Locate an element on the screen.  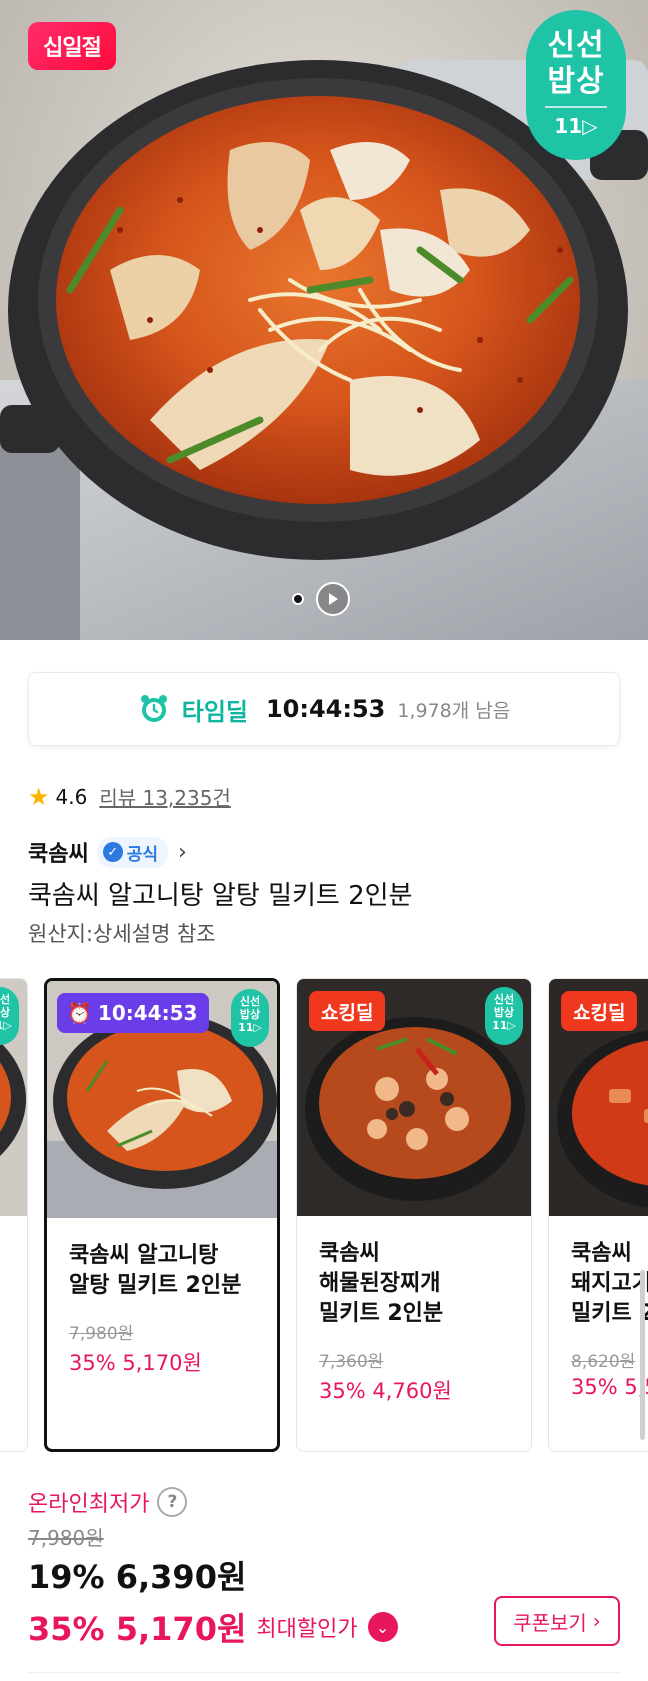
lowest-price-row: 온라인최저가 ? is located at coordinates (108, 1502).